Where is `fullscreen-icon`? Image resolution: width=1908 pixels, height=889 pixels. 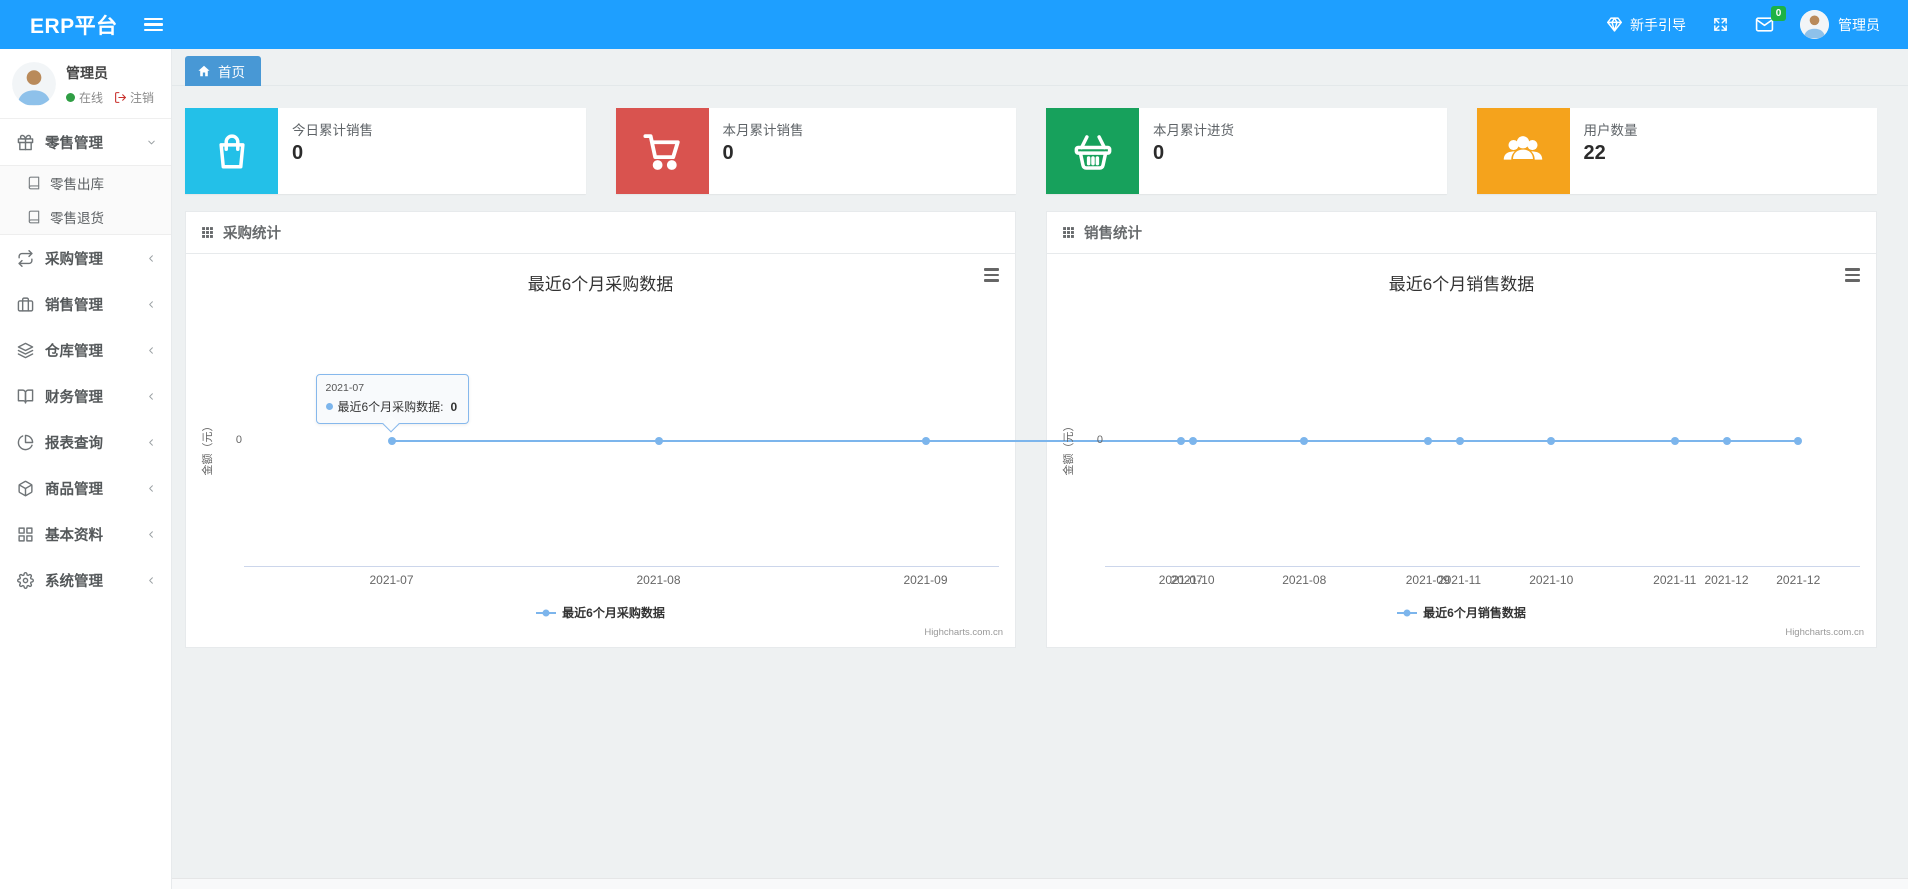 fullscreen-icon is located at coordinates (1720, 24).